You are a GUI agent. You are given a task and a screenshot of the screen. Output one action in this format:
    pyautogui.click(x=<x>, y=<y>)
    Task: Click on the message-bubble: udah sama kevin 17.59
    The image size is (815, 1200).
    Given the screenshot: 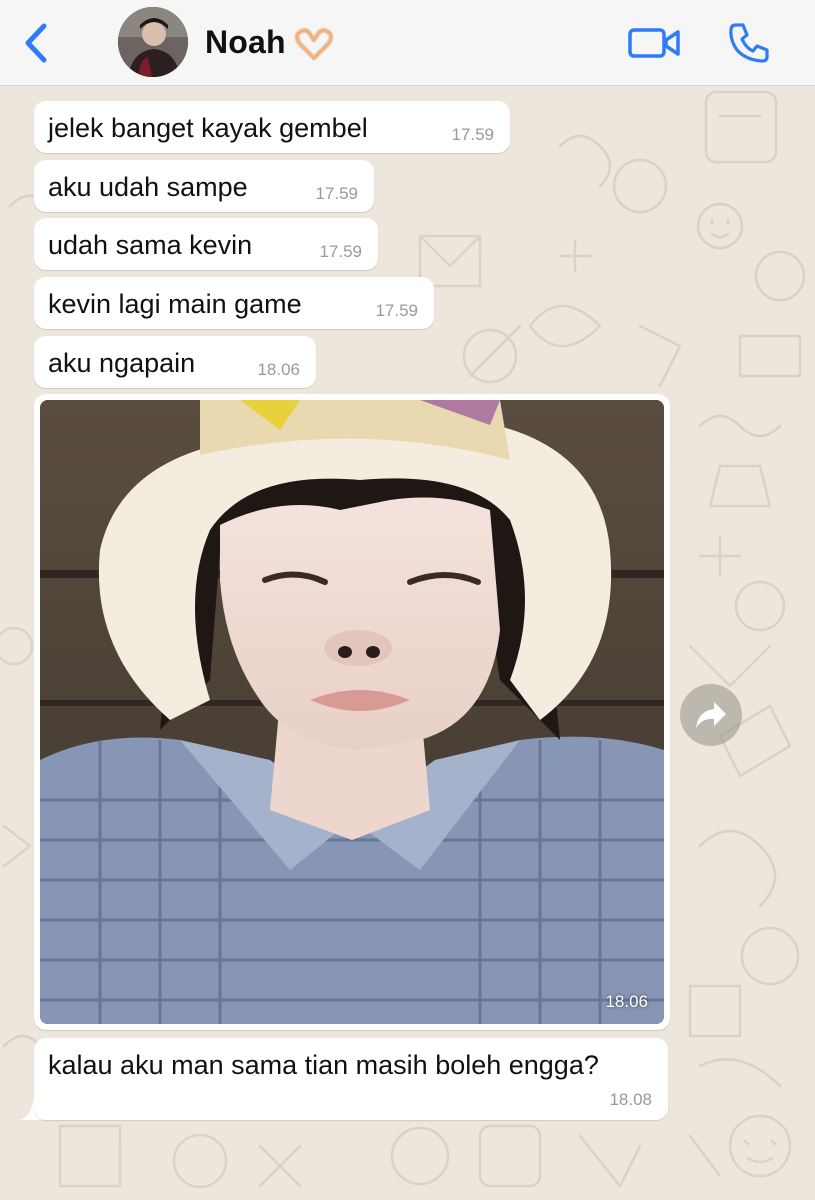 What is the action you would take?
    pyautogui.click(x=206, y=244)
    